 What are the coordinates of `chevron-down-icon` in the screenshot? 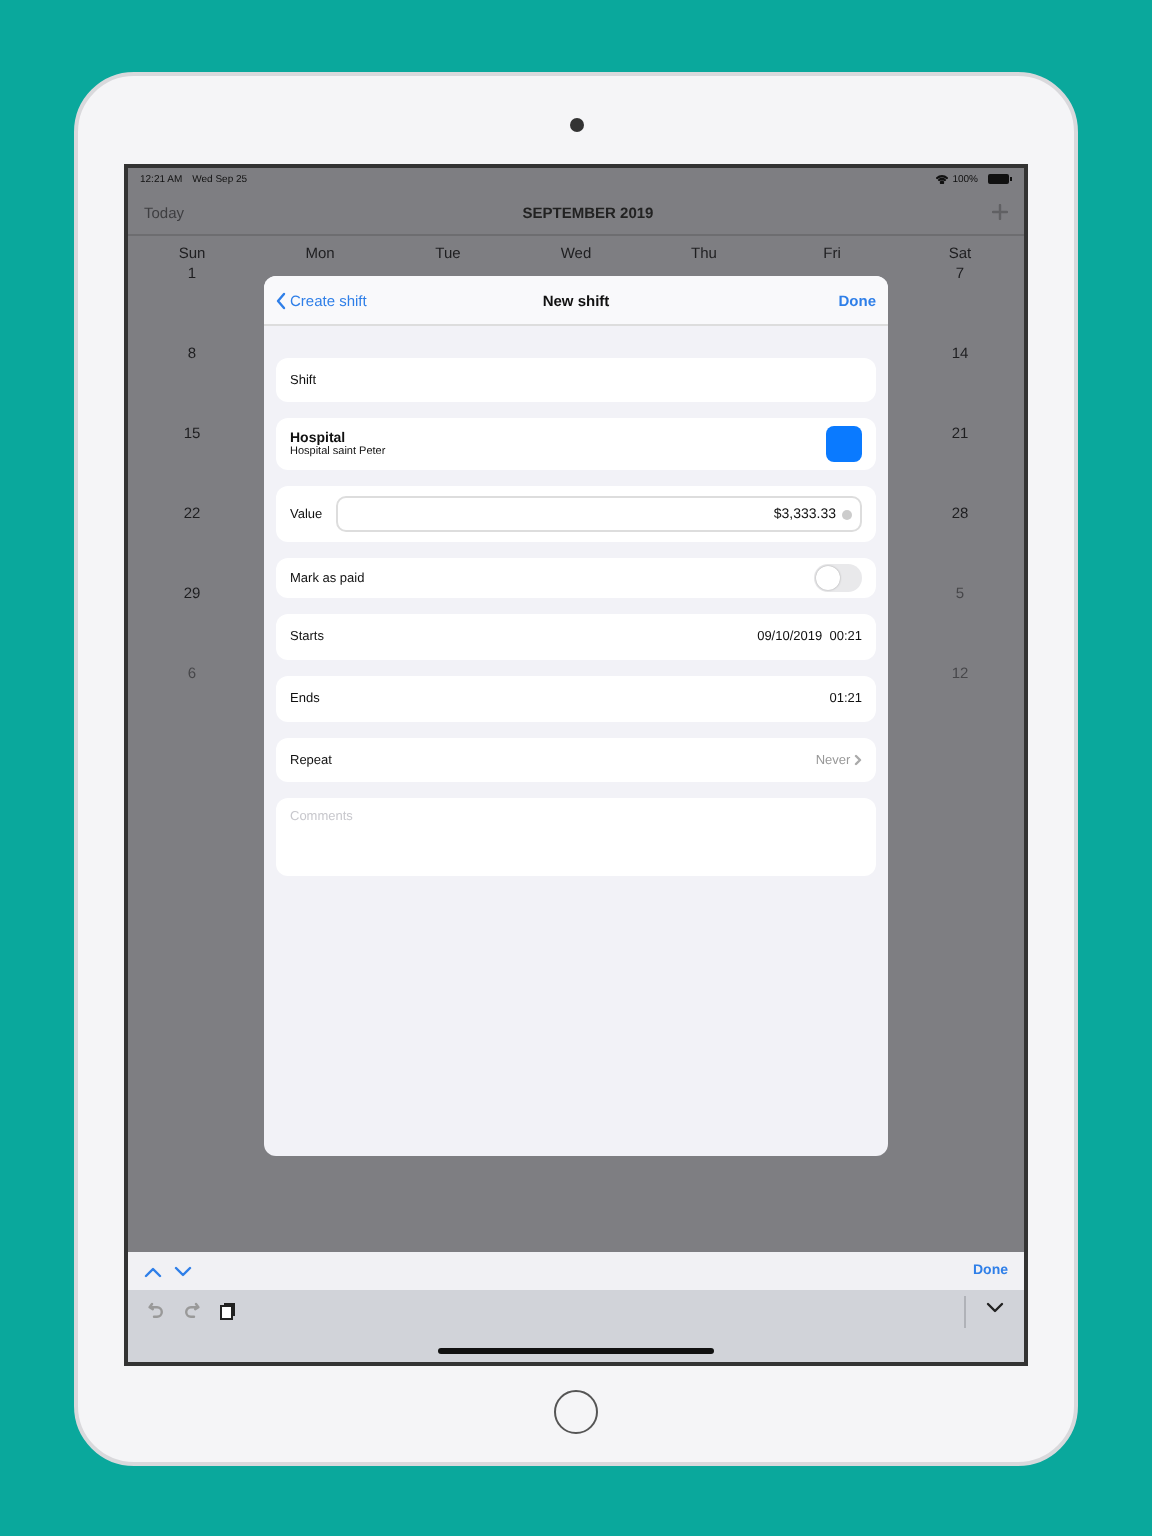 It's located at (183, 1271).